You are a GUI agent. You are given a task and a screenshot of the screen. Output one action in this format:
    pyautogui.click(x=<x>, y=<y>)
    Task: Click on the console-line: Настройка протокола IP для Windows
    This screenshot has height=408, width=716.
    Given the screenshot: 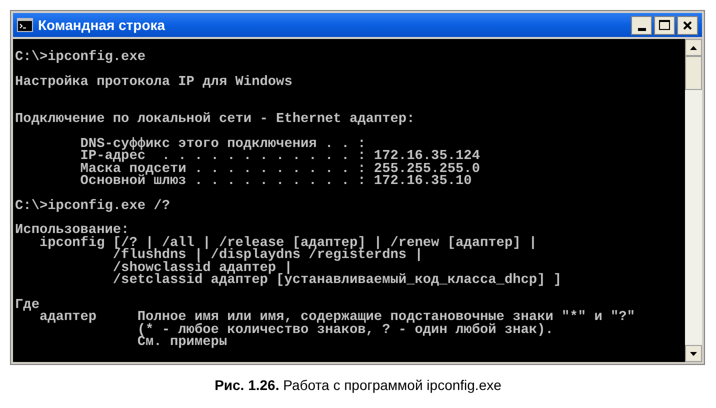 What is the action you would take?
    pyautogui.click(x=153, y=82)
    